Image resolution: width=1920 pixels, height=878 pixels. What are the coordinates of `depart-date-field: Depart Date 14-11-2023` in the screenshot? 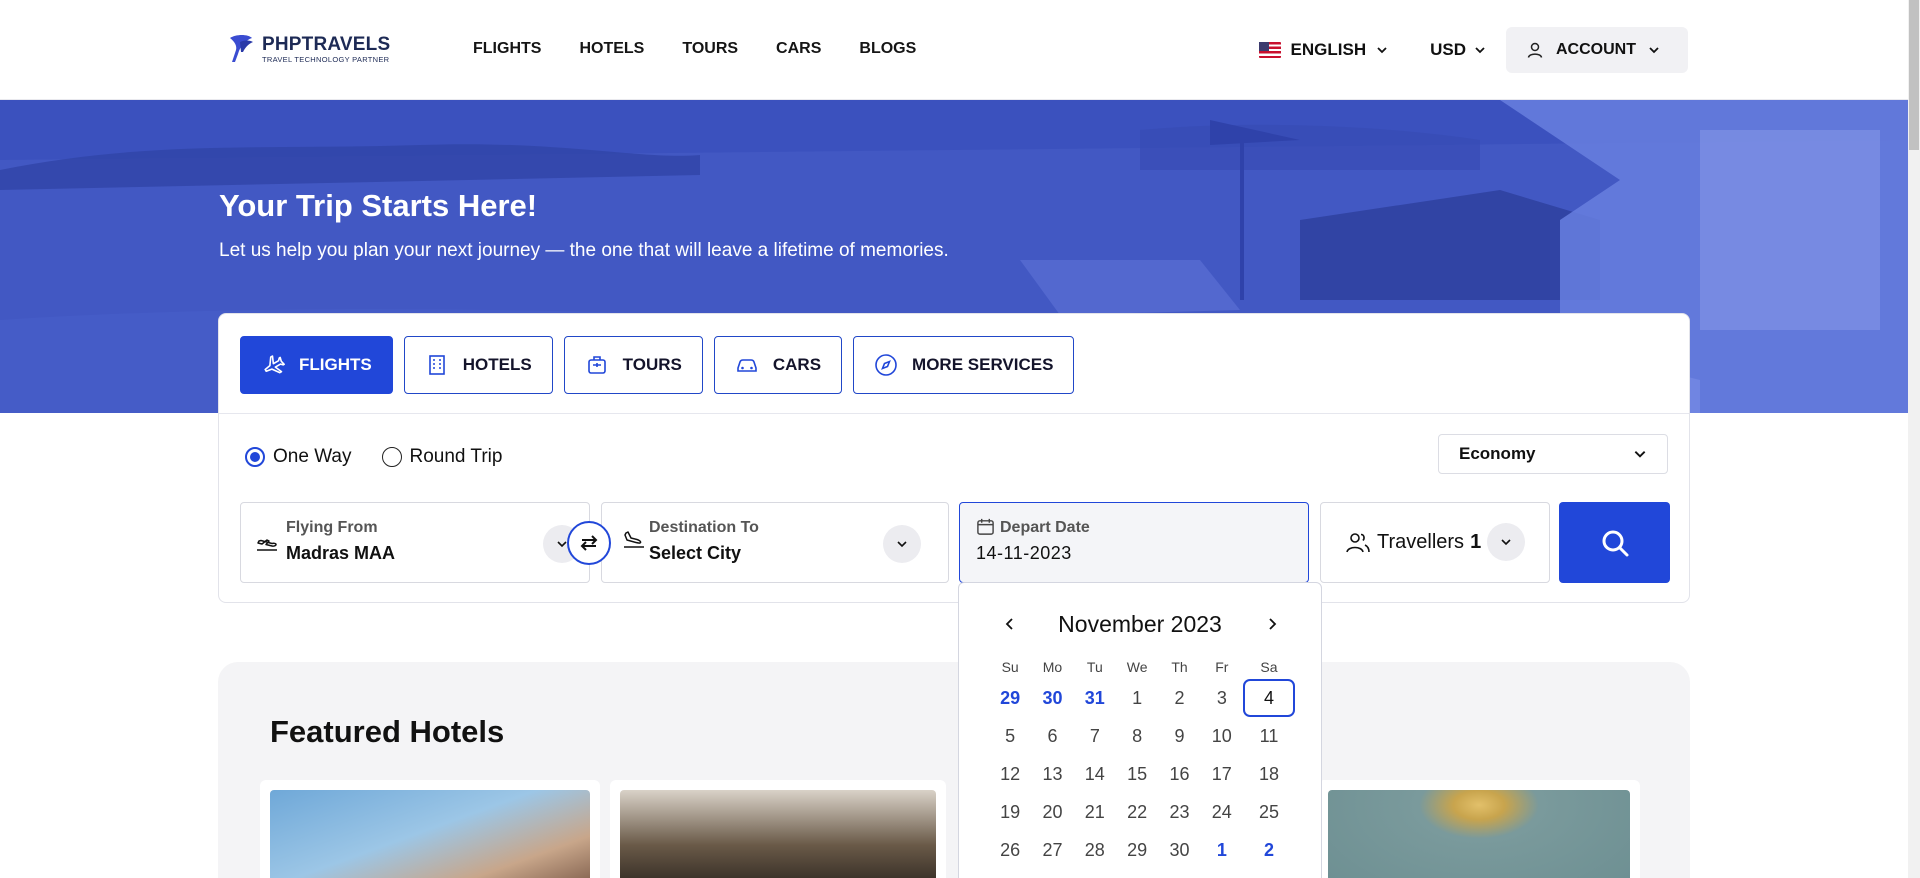 It's located at (1134, 542).